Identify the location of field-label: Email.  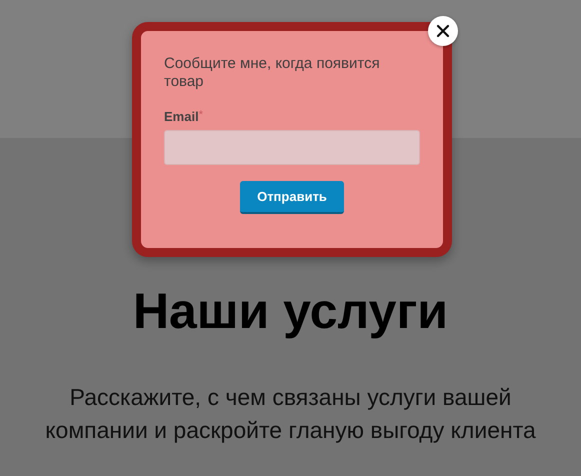
(181, 116).